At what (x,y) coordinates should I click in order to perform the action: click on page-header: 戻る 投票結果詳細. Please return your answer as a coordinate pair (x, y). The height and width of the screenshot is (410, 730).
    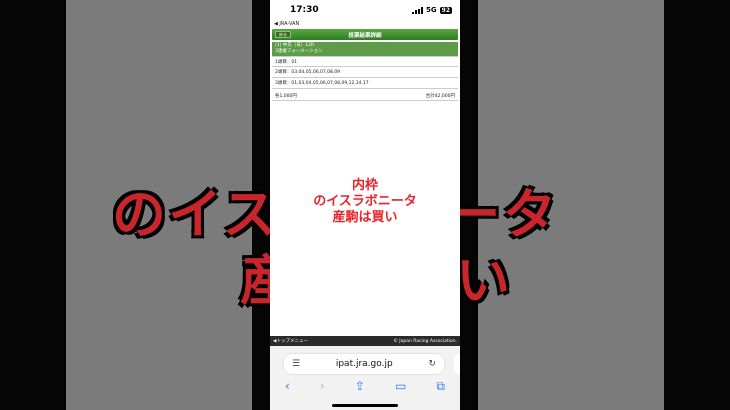
    Looking at the image, I should click on (365, 34).